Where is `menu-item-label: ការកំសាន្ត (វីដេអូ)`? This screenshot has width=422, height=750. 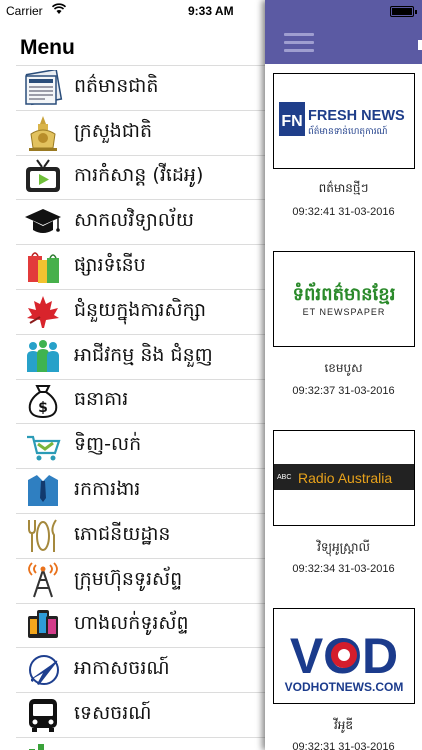 menu-item-label: ការកំសាន្ត (វីដេអូ) is located at coordinates (139, 175).